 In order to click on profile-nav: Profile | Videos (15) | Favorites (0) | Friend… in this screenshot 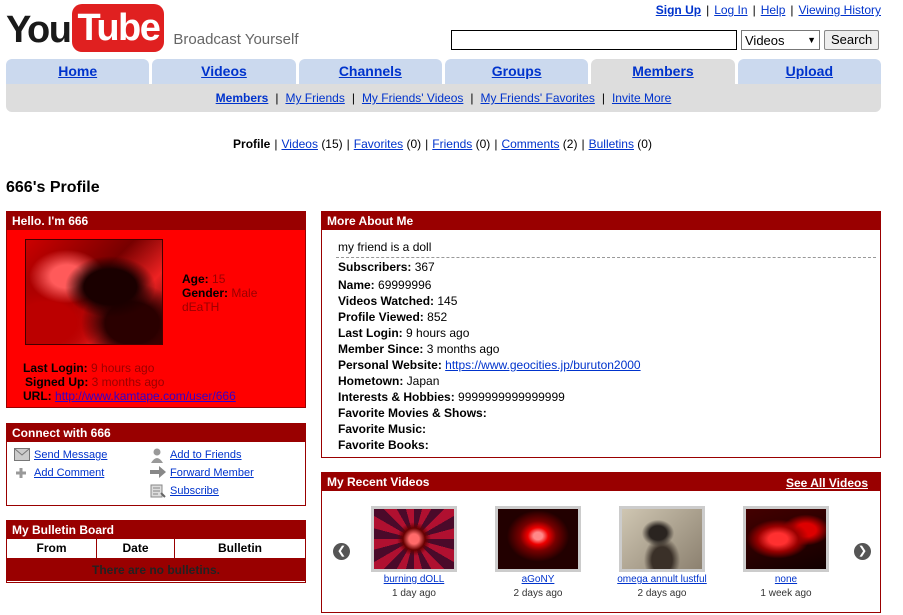, I will do `click(442, 144)`.